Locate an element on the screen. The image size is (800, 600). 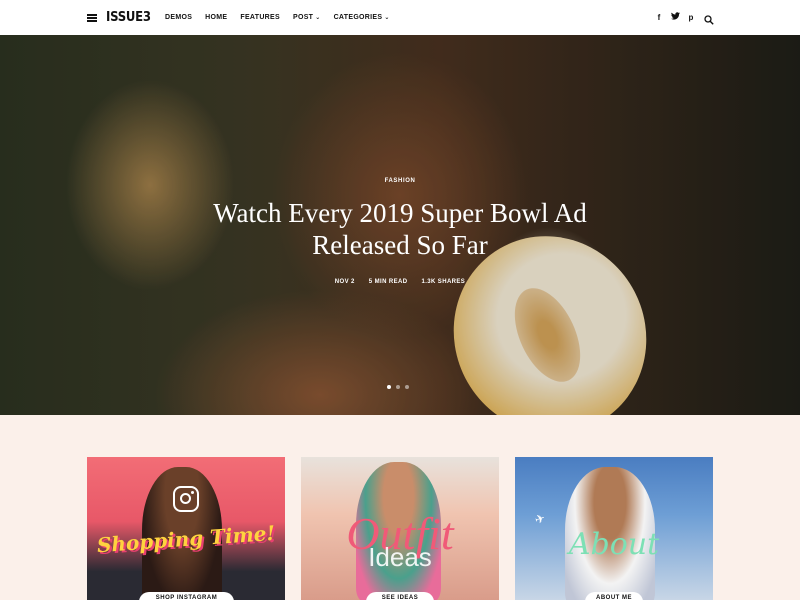
slider-pagination is located at coordinates (398, 387).